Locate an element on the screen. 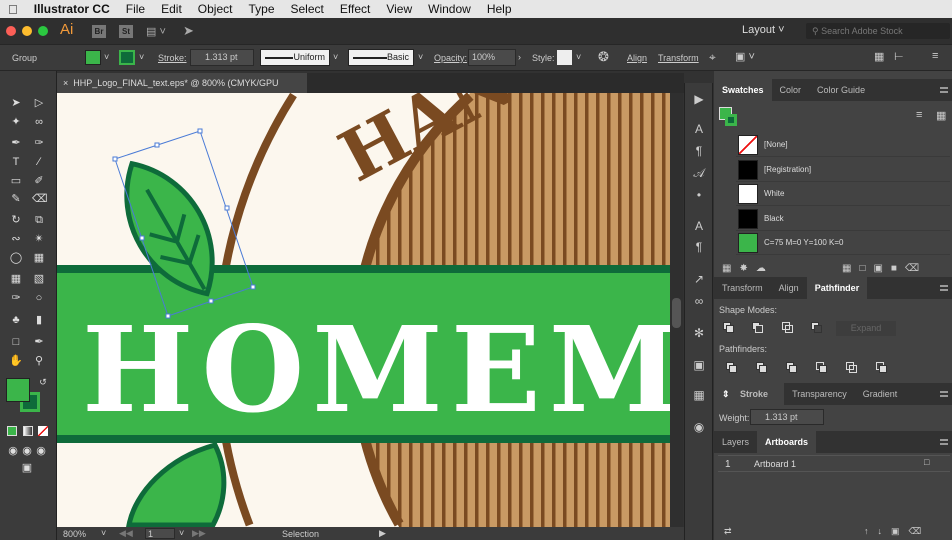  swatch-none: [None] is located at coordinates (843, 145).